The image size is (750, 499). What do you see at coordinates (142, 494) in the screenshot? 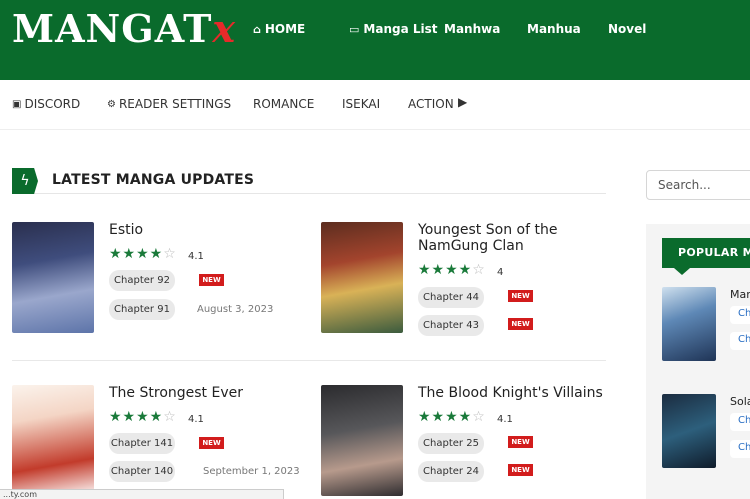
I see `link-status-bar: ...ty.com` at bounding box center [142, 494].